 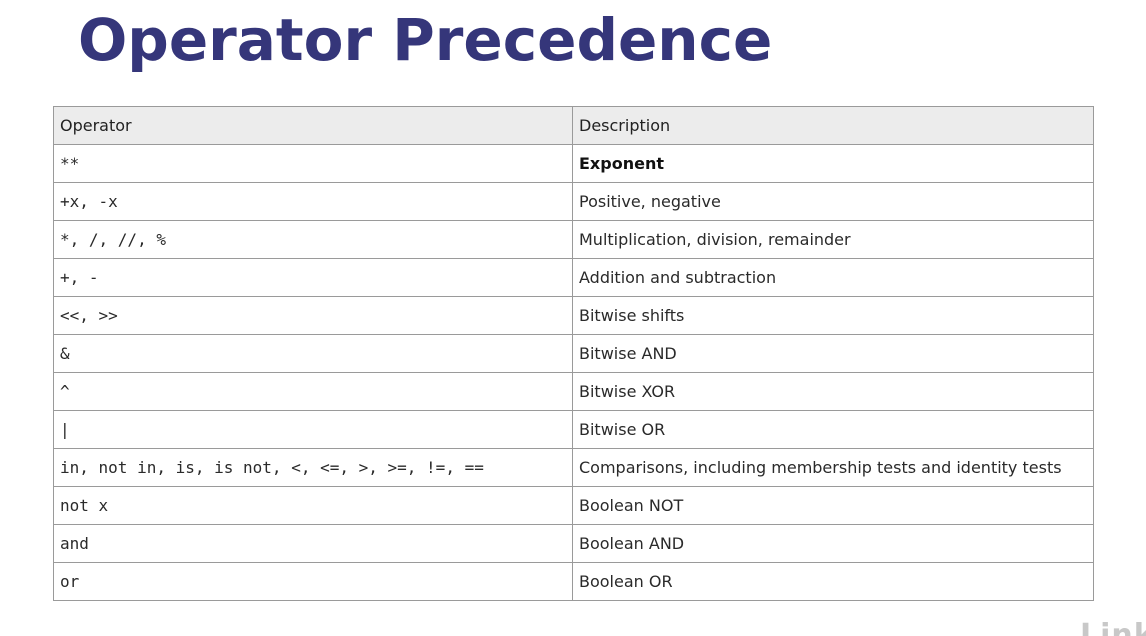 I want to click on operator-cell: not x, so click(x=313, y=505).